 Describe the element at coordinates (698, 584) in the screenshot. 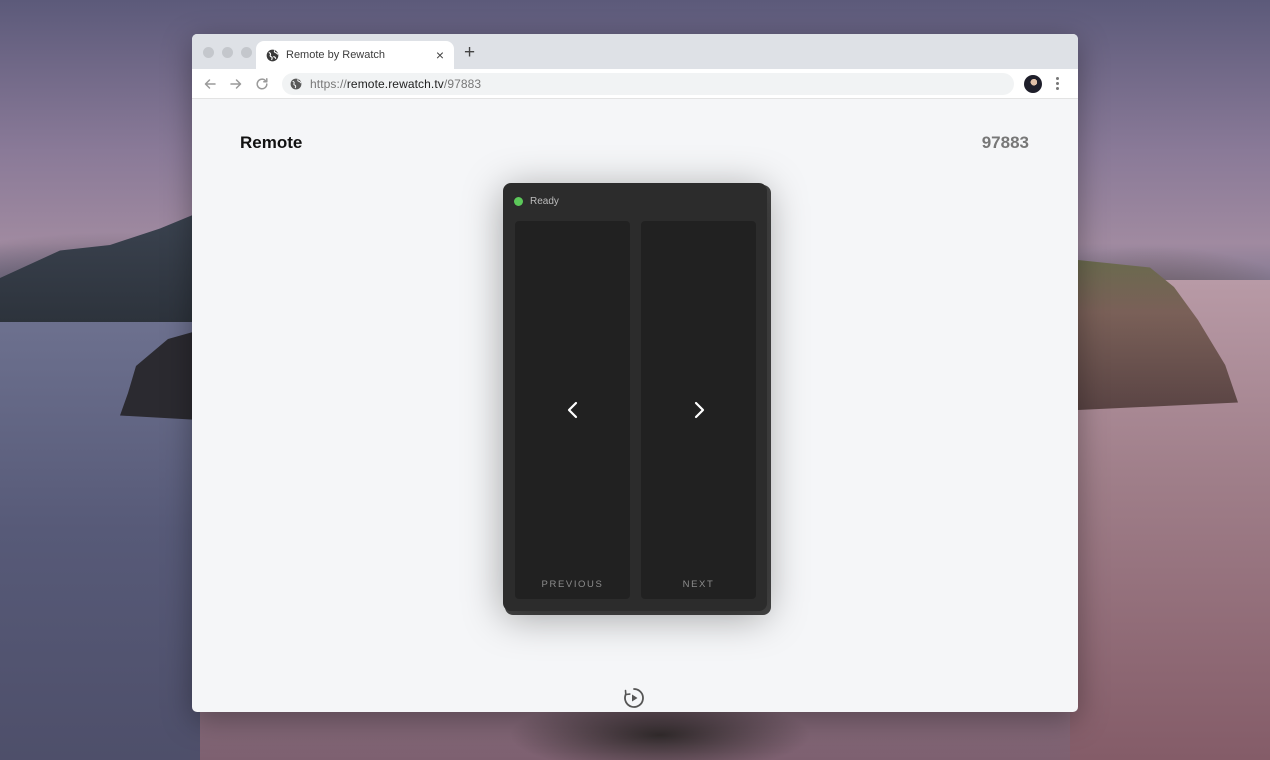

I see `next-label: NEXT` at that location.